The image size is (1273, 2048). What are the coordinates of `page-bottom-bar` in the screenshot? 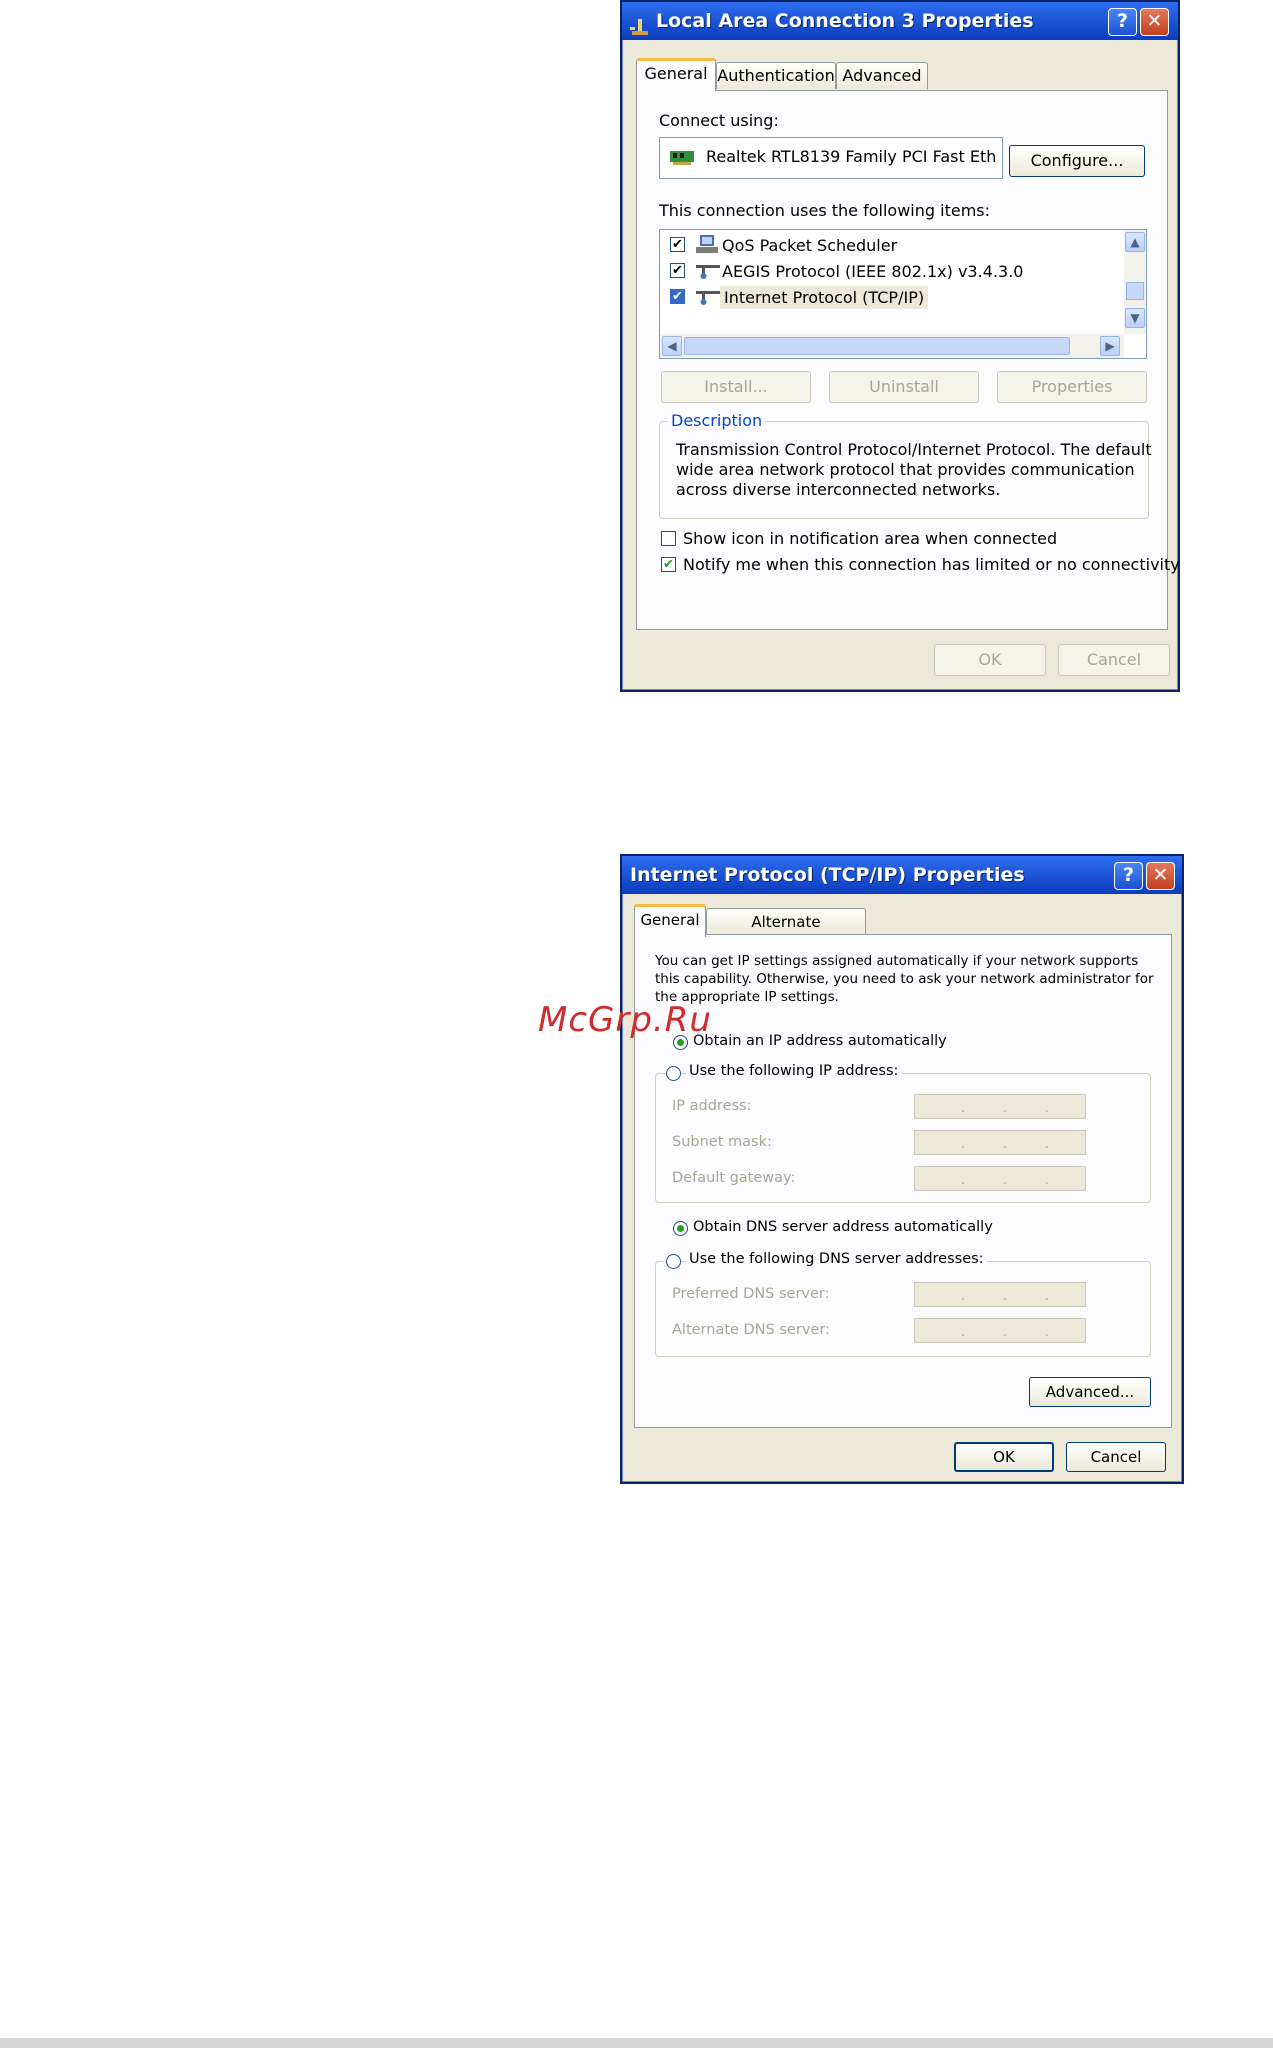 It's located at (636, 2043).